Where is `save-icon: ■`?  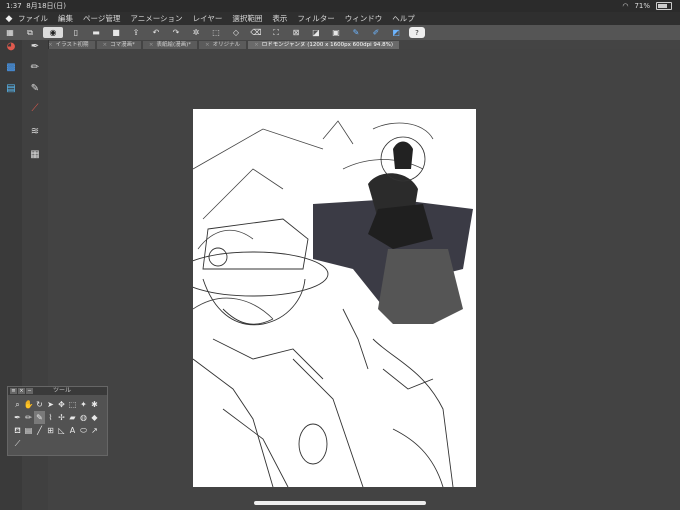
save-icon: ■ is located at coordinates (116, 32).